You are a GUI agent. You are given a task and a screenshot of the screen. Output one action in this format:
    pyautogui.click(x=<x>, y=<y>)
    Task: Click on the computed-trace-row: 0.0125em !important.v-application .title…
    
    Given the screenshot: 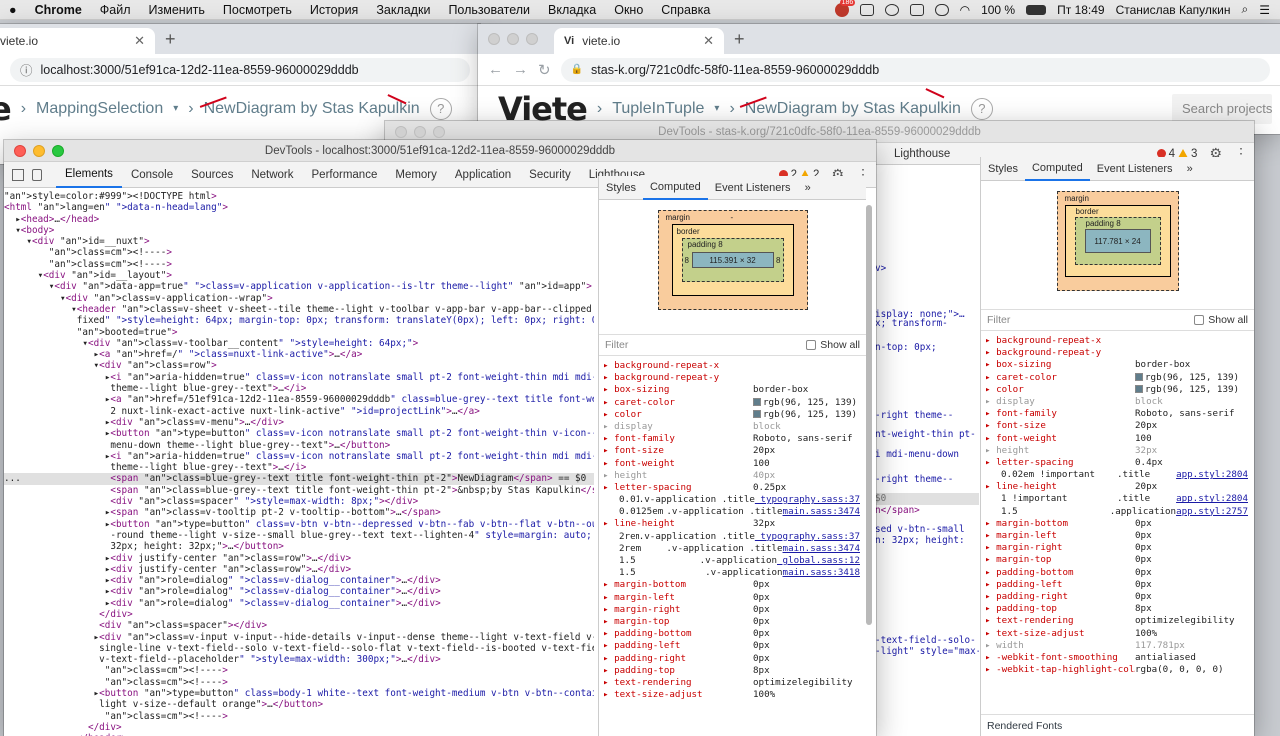 What is the action you would take?
    pyautogui.click(x=732, y=500)
    